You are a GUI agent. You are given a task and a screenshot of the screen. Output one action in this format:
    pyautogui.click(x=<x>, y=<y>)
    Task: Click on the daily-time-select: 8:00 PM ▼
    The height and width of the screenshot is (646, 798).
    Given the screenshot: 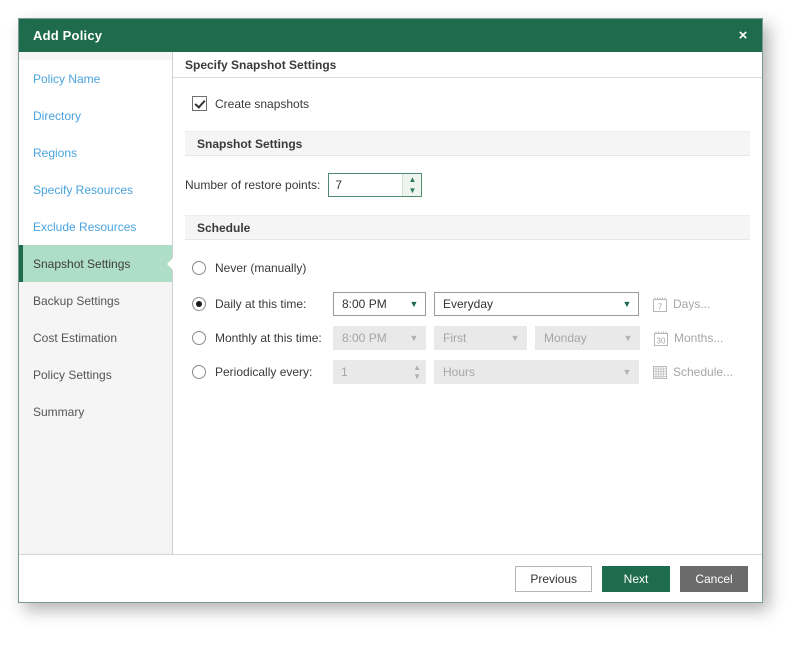 What is the action you would take?
    pyautogui.click(x=379, y=304)
    